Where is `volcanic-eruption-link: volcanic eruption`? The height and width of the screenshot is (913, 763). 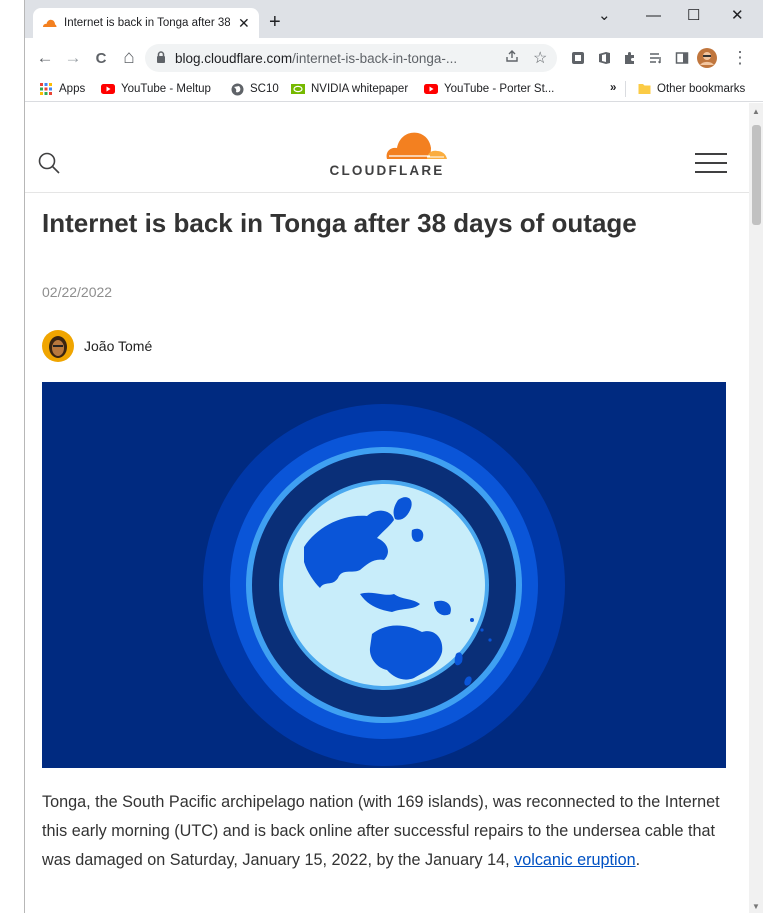 volcanic-eruption-link: volcanic eruption is located at coordinates (574, 860).